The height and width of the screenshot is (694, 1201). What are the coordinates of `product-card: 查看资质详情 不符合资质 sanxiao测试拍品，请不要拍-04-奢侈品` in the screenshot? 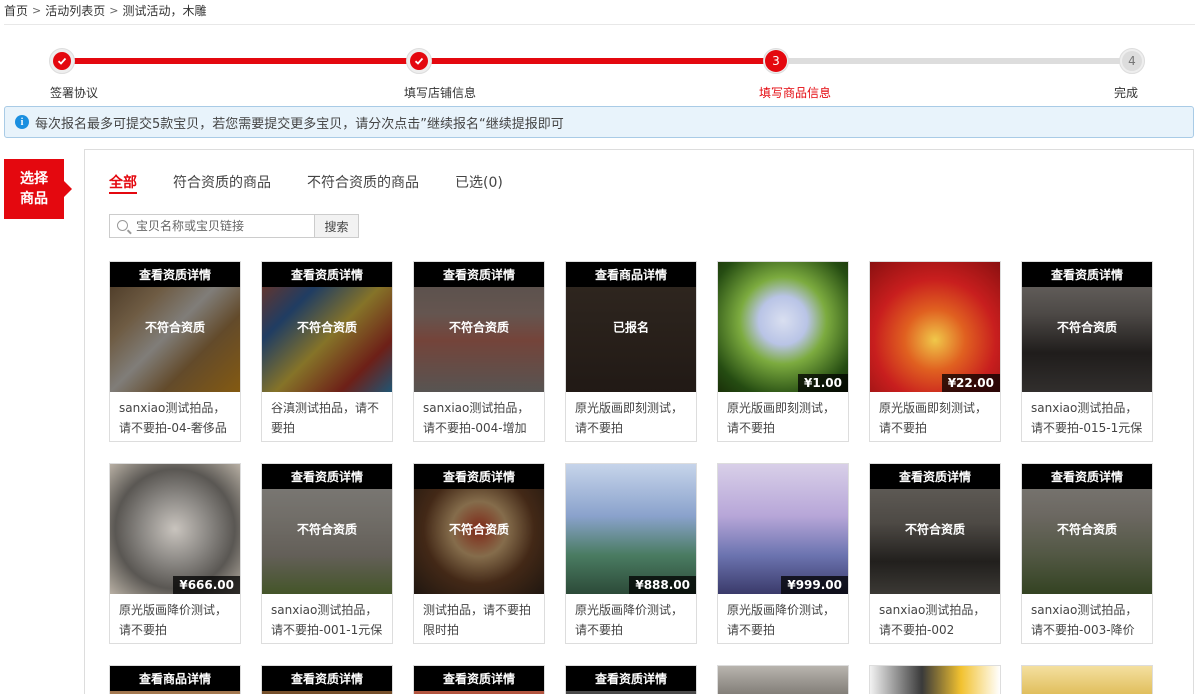 It's located at (175, 351).